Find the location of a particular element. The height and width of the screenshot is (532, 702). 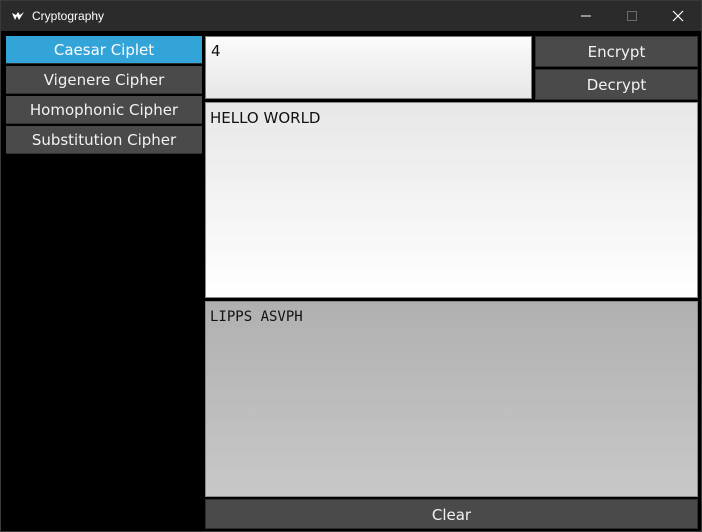

sidebar-item-homophonic: Homophonic Cipher is located at coordinates (104, 110).